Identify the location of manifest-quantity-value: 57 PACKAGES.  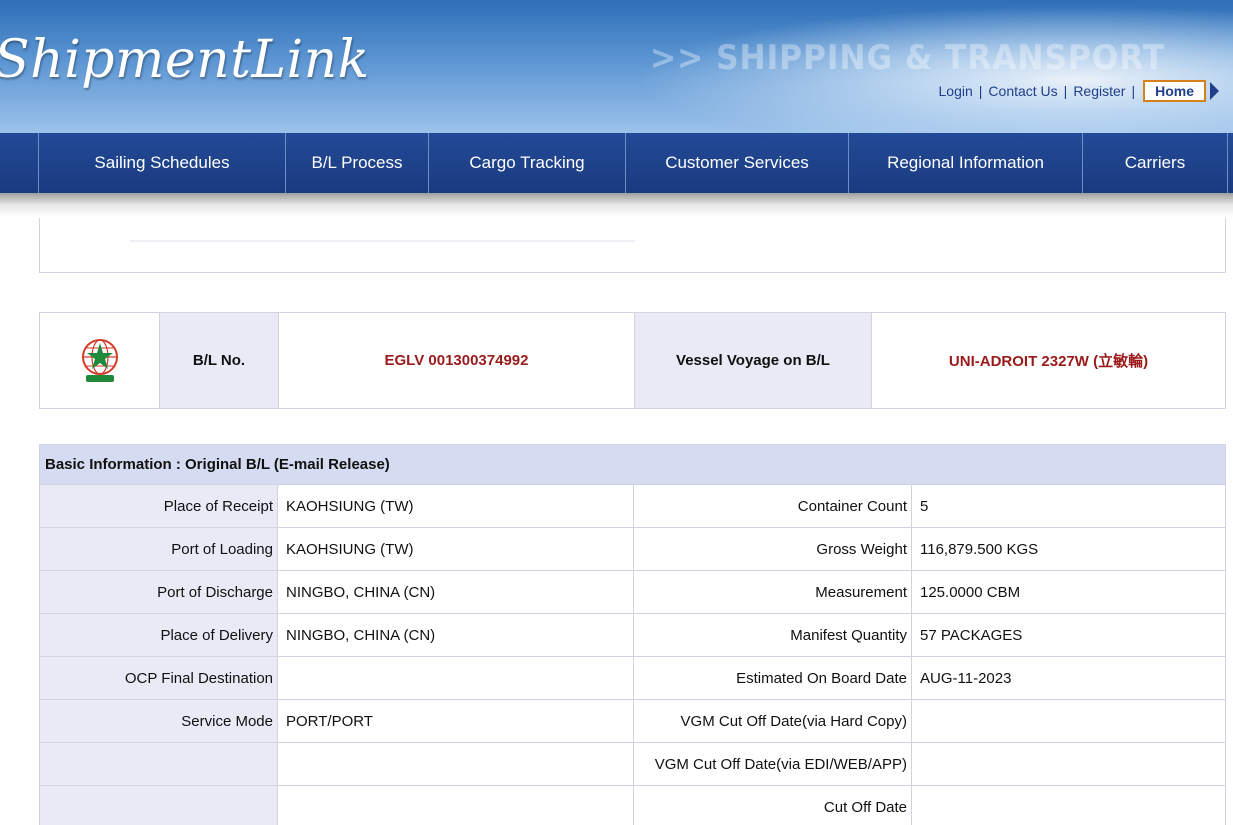
(971, 635).